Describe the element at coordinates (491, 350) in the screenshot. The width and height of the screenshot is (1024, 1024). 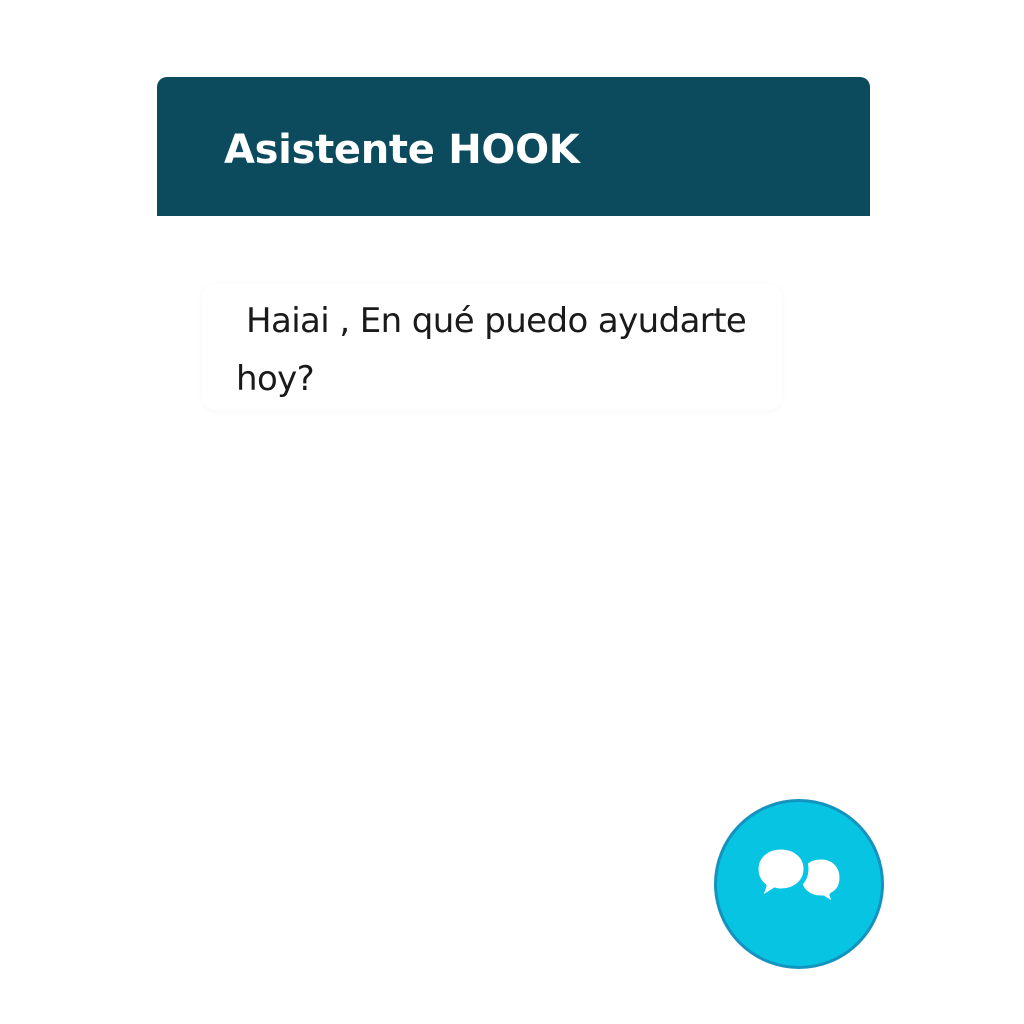
I see `message-text: Haiai , En qué puedo ayudarte hoy?` at that location.